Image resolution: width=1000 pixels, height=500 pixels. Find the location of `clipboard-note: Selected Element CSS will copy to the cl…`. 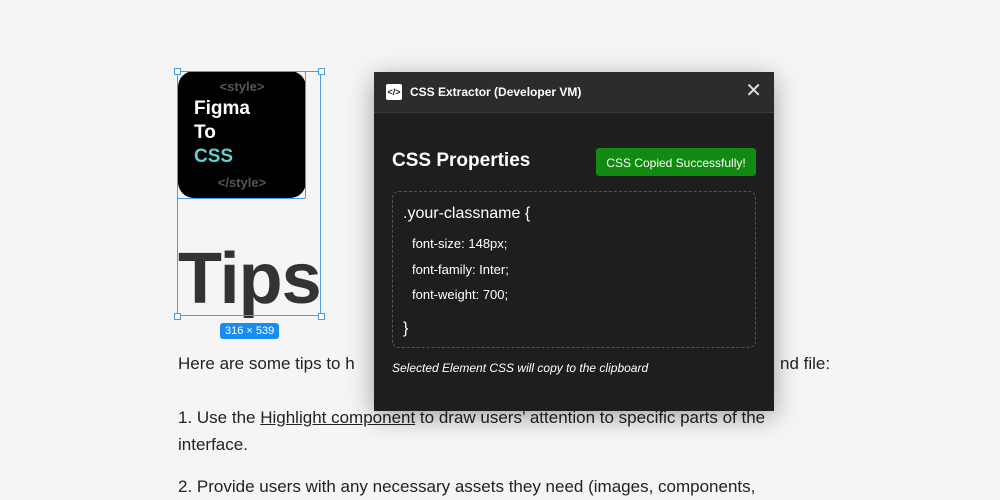

clipboard-note: Selected Element CSS will copy to the cl… is located at coordinates (520, 368).